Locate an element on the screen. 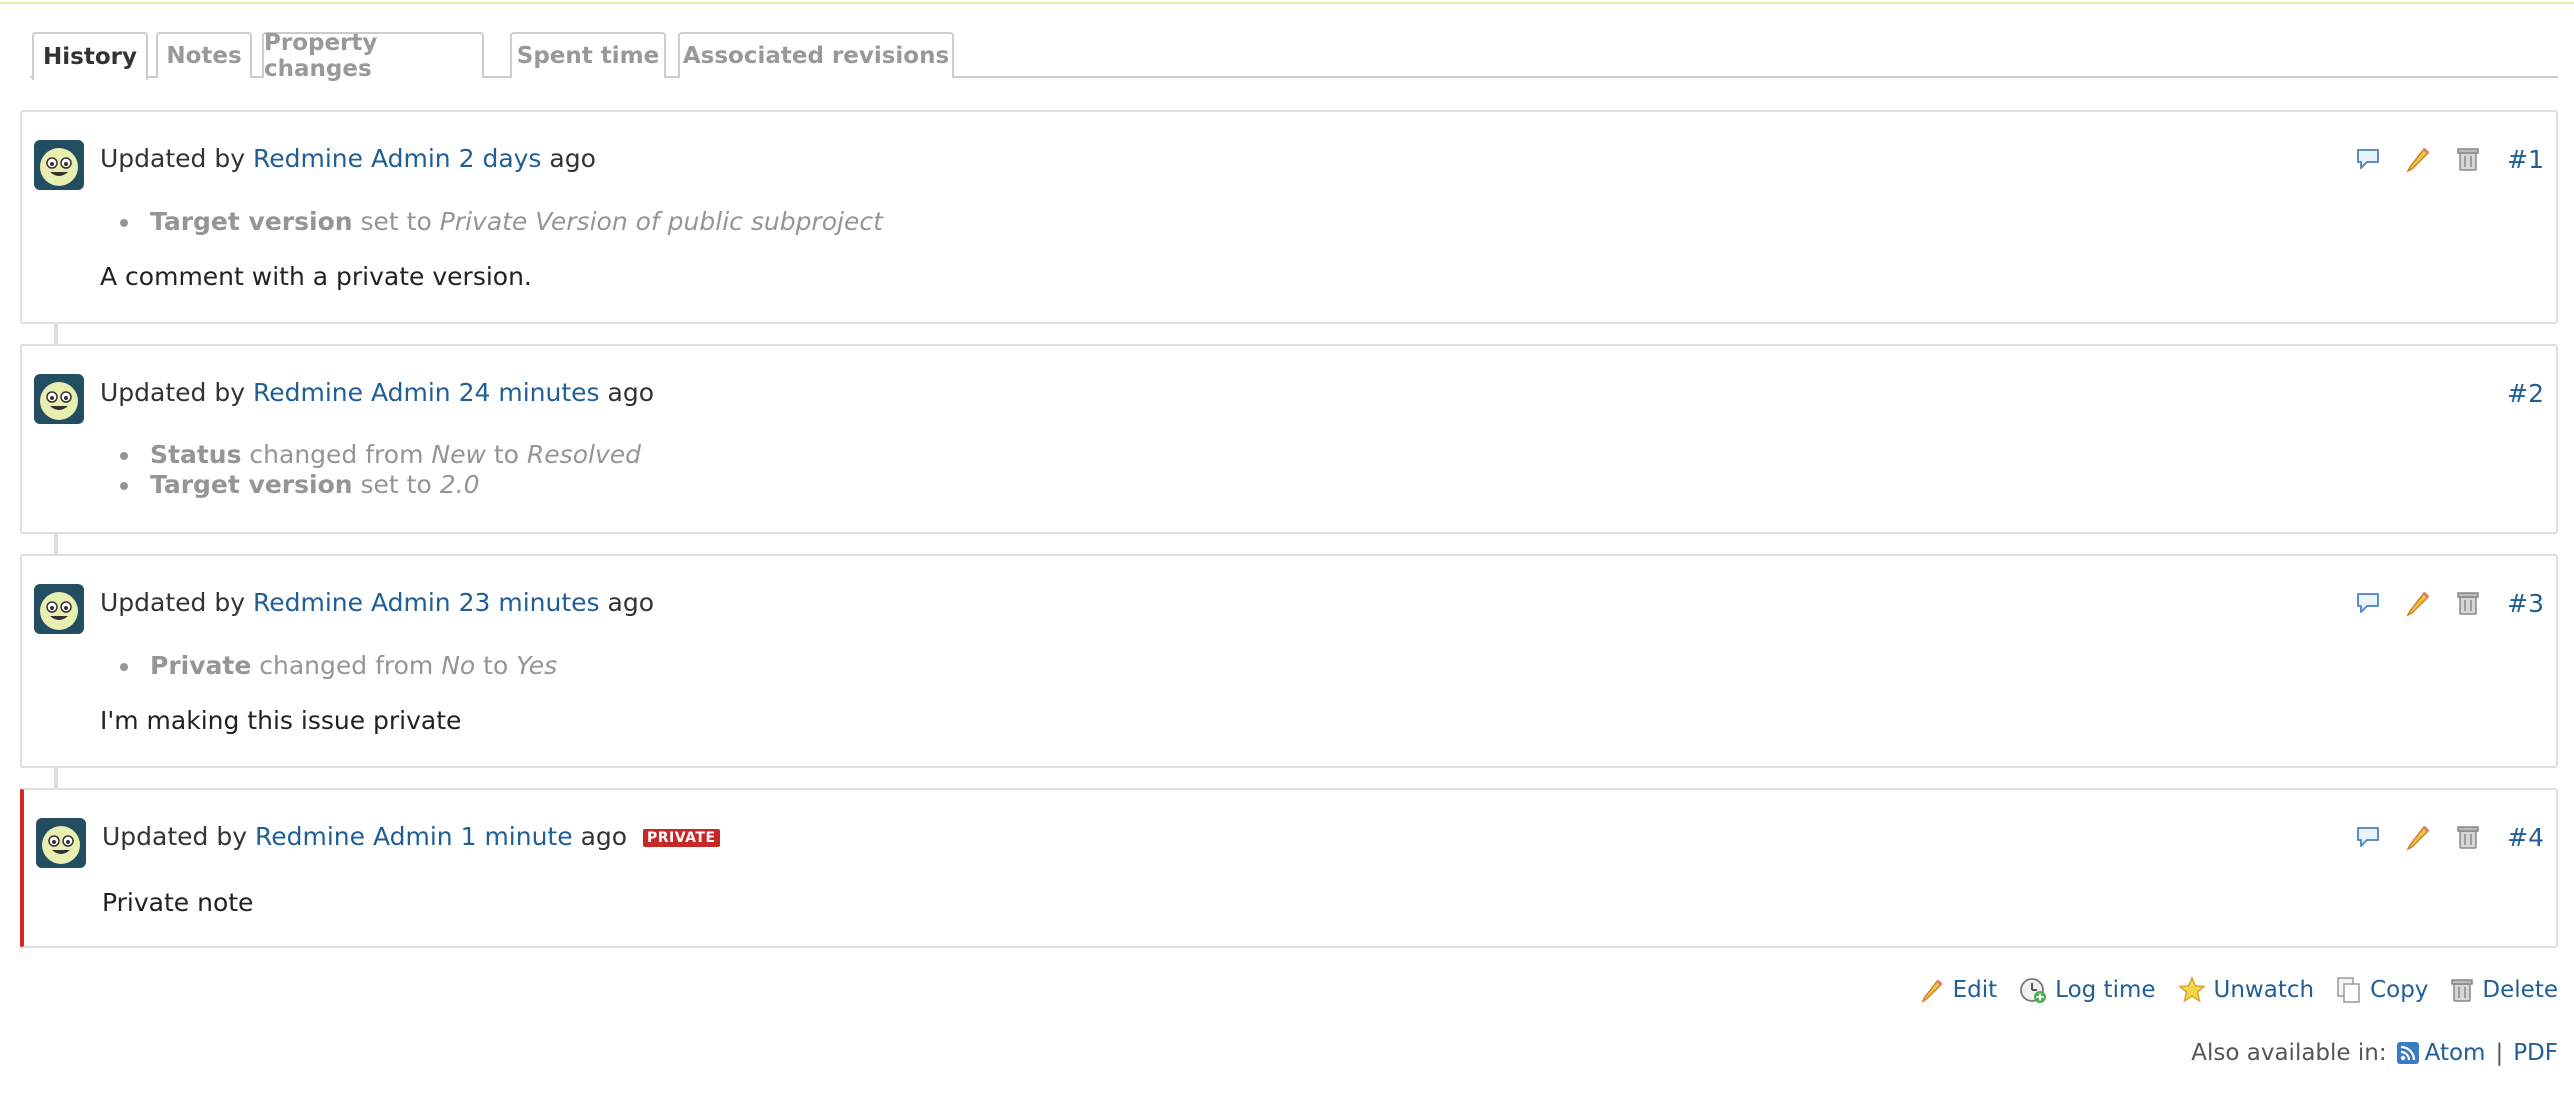  other-formats: Also available in: Atom | PDF is located at coordinates (2374, 1053).